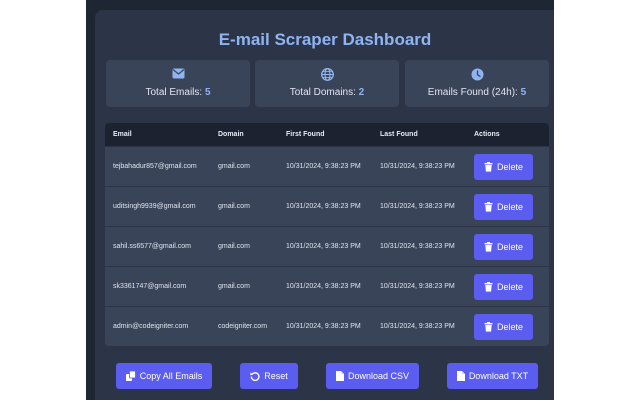  I want to click on domain-cell: codeigniter.com, so click(243, 326).